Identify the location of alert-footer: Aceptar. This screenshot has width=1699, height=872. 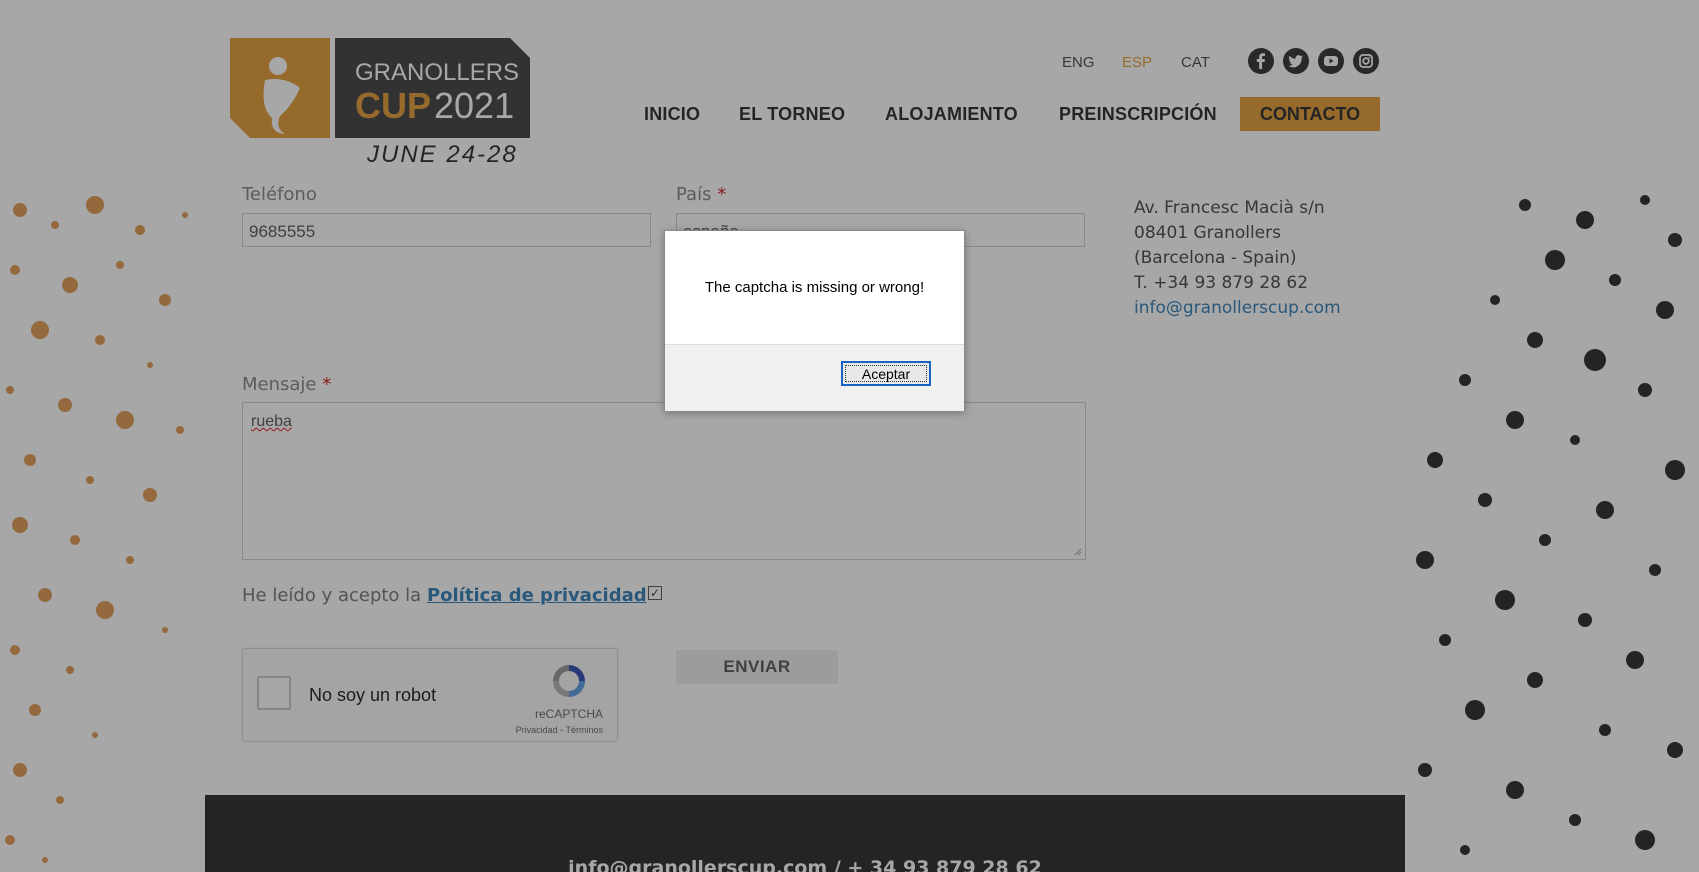
(814, 377).